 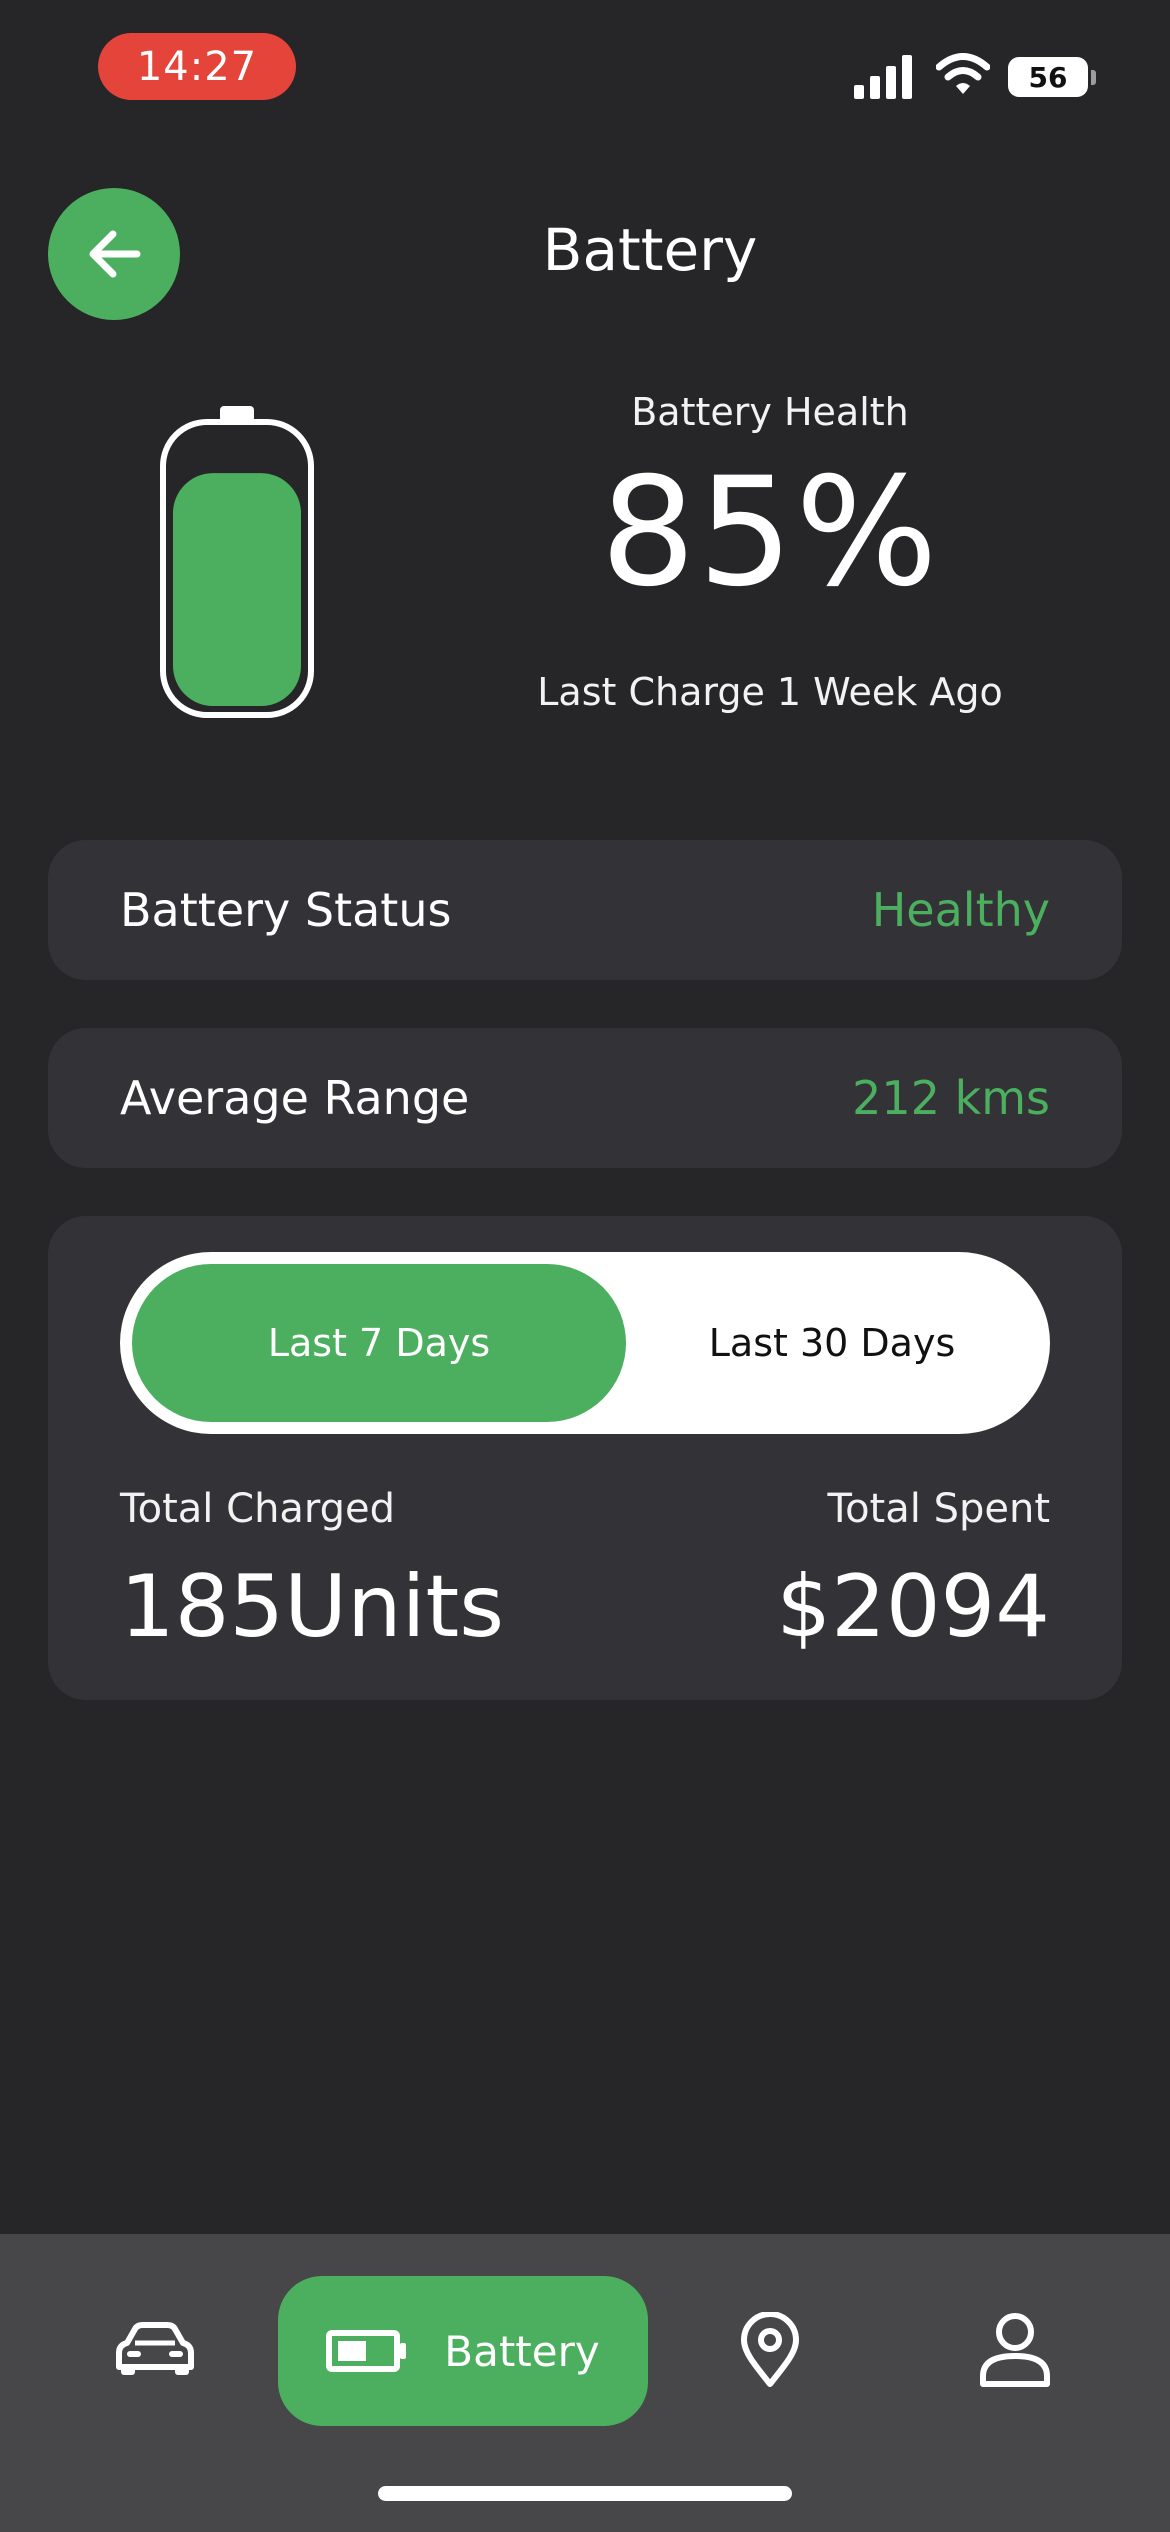 What do you see at coordinates (197, 66) in the screenshot?
I see `status-time: 14:27` at bounding box center [197, 66].